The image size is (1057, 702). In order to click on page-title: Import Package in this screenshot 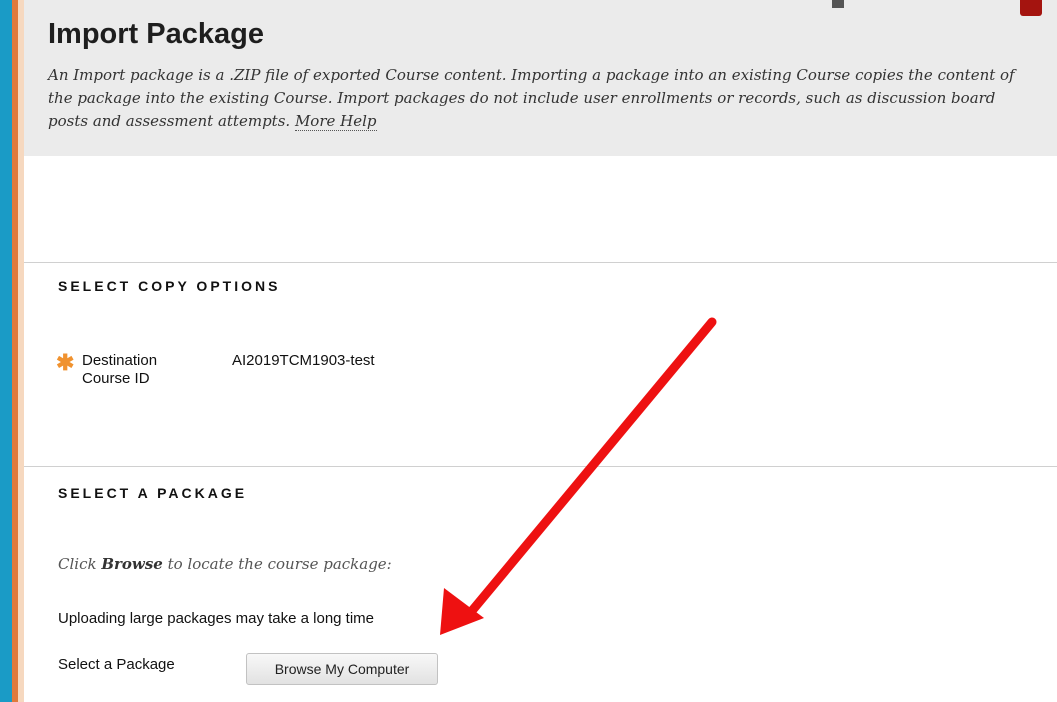, I will do `click(156, 34)`.